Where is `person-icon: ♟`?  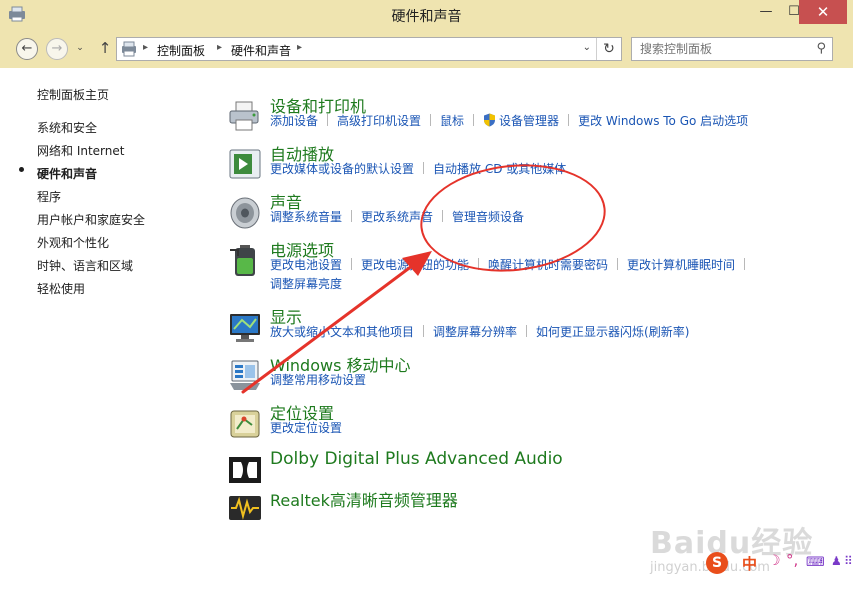 person-icon: ♟ is located at coordinates (836, 561).